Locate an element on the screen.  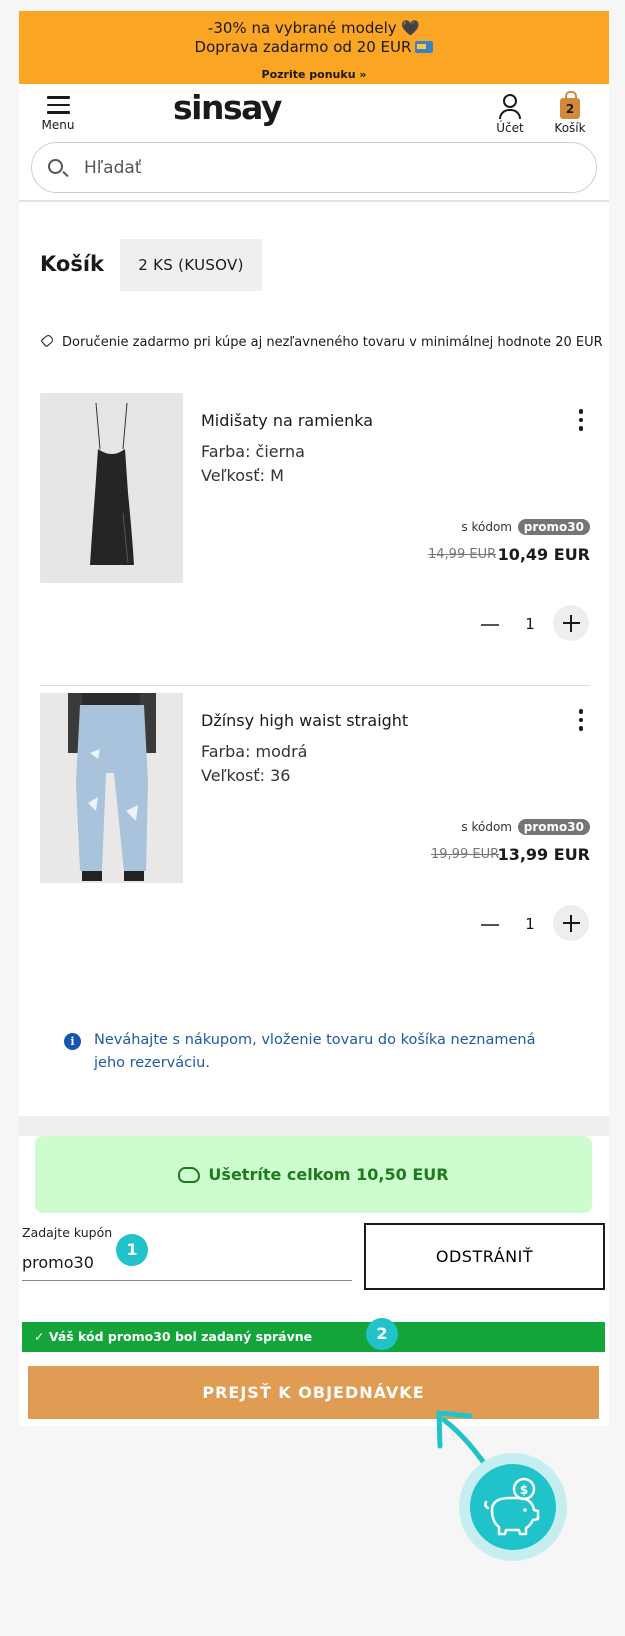
piggy-bank-coin-icon: $ is located at coordinates (512, 1506).